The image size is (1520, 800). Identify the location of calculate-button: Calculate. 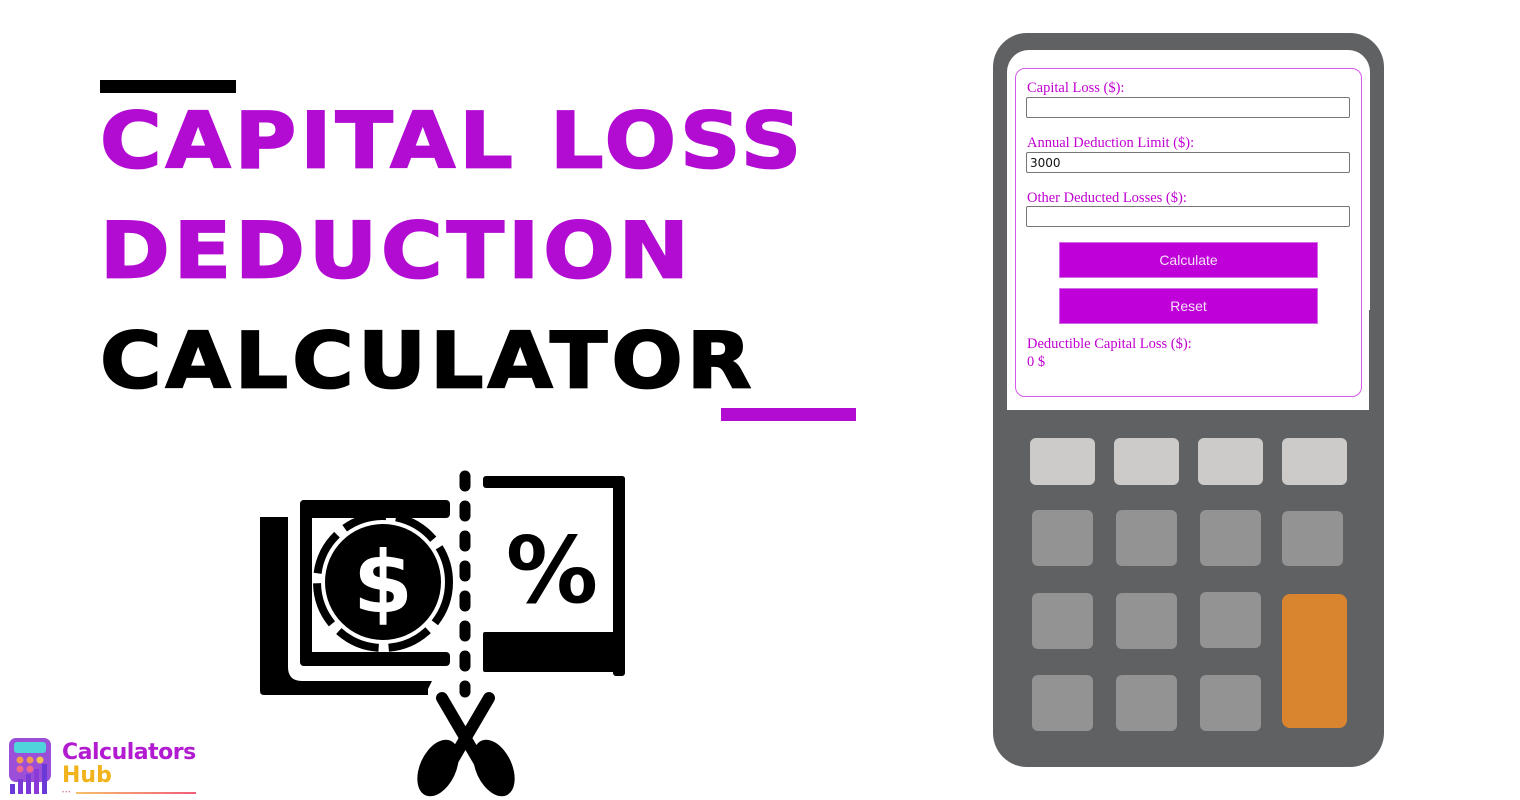
(1188, 260).